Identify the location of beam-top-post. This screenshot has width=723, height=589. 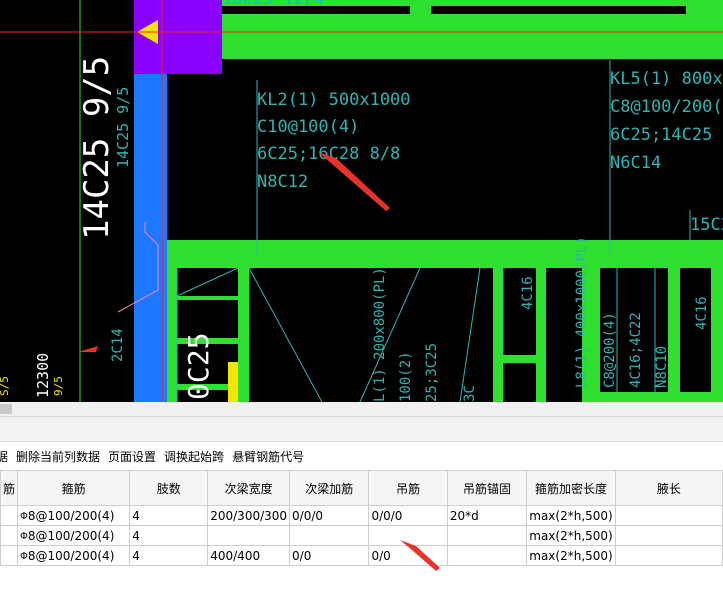
(420, 7).